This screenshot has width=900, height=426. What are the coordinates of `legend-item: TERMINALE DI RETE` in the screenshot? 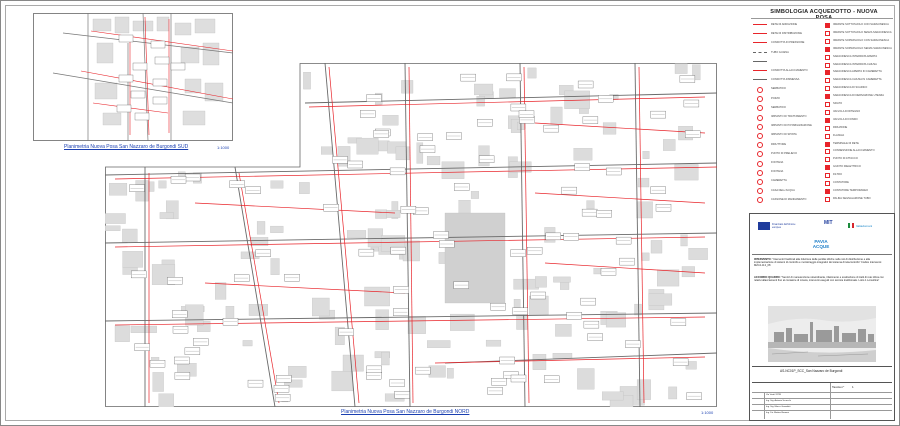 It's located at (846, 143).